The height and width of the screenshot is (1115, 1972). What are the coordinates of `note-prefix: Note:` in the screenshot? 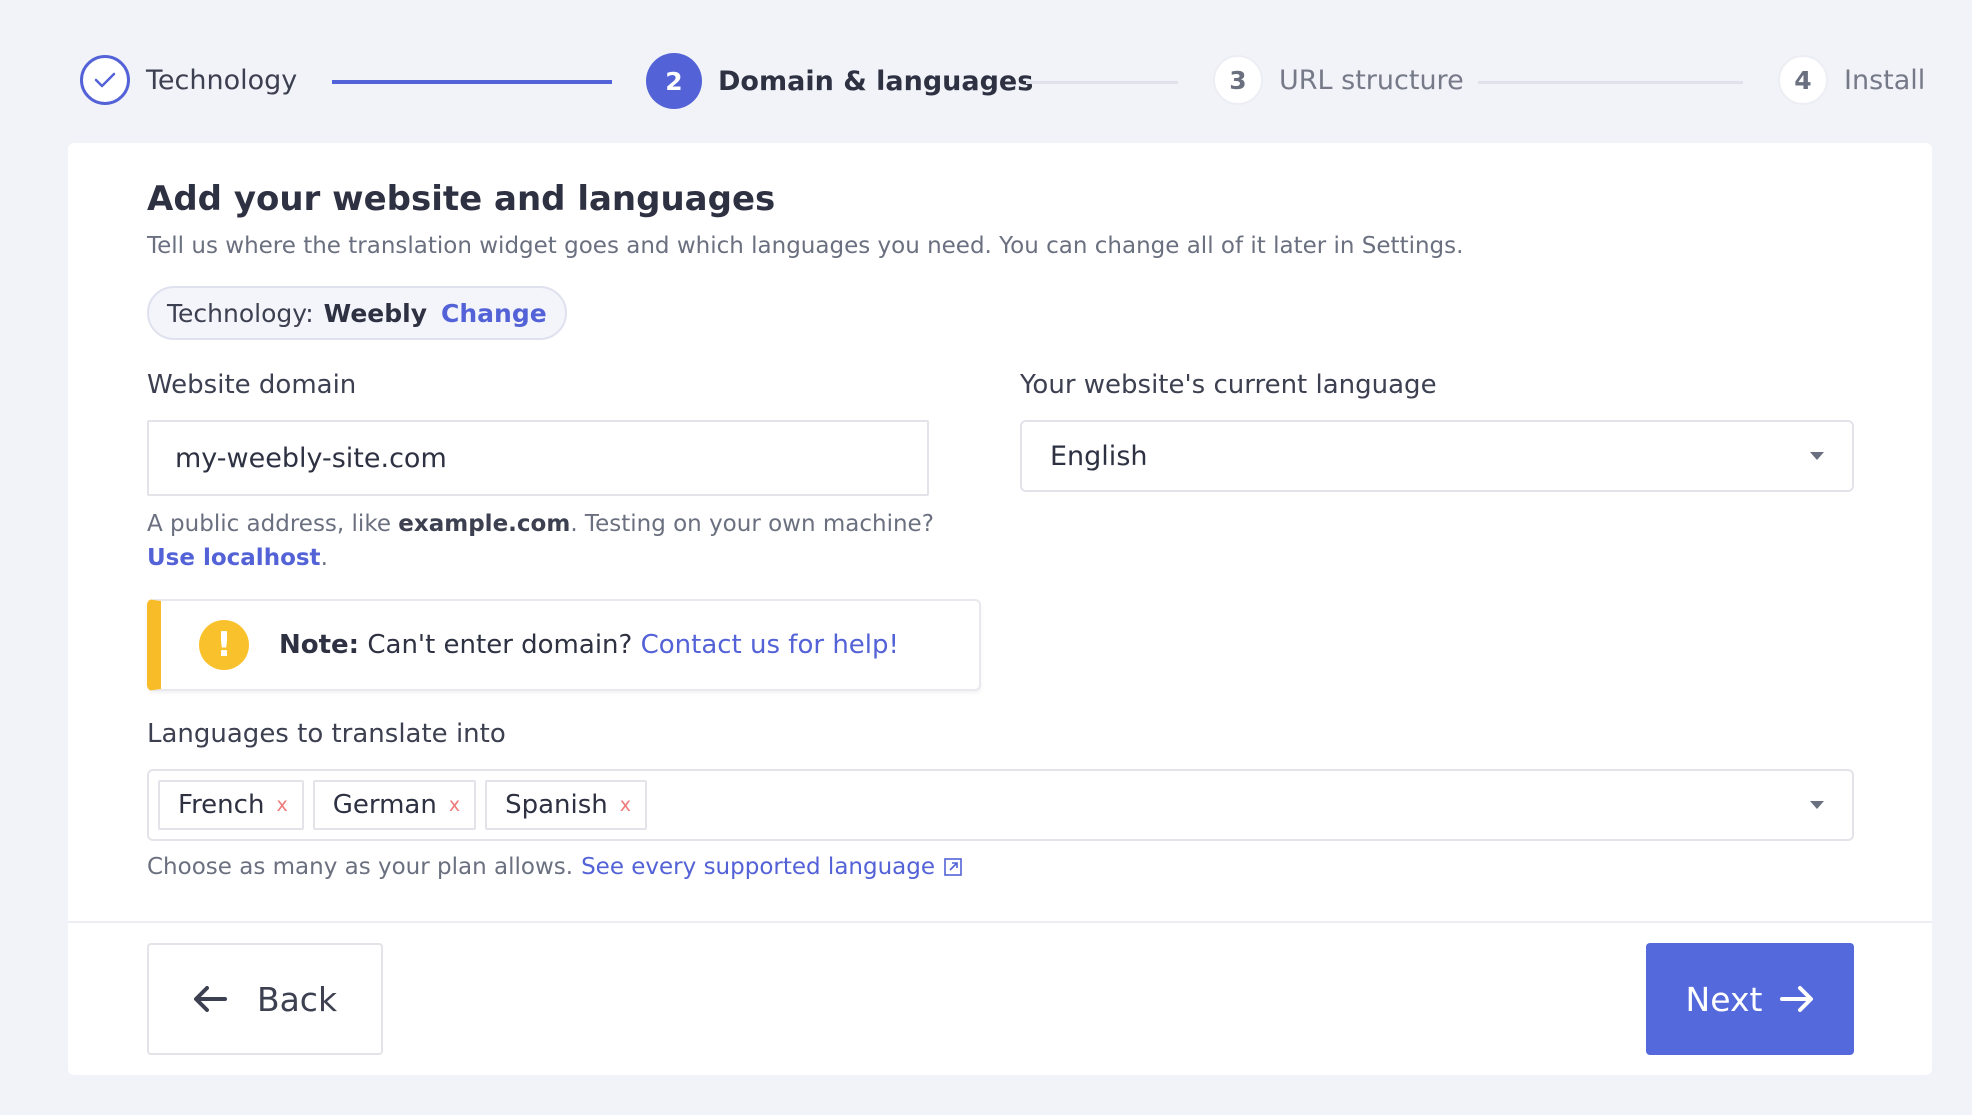 It's located at (319, 645).